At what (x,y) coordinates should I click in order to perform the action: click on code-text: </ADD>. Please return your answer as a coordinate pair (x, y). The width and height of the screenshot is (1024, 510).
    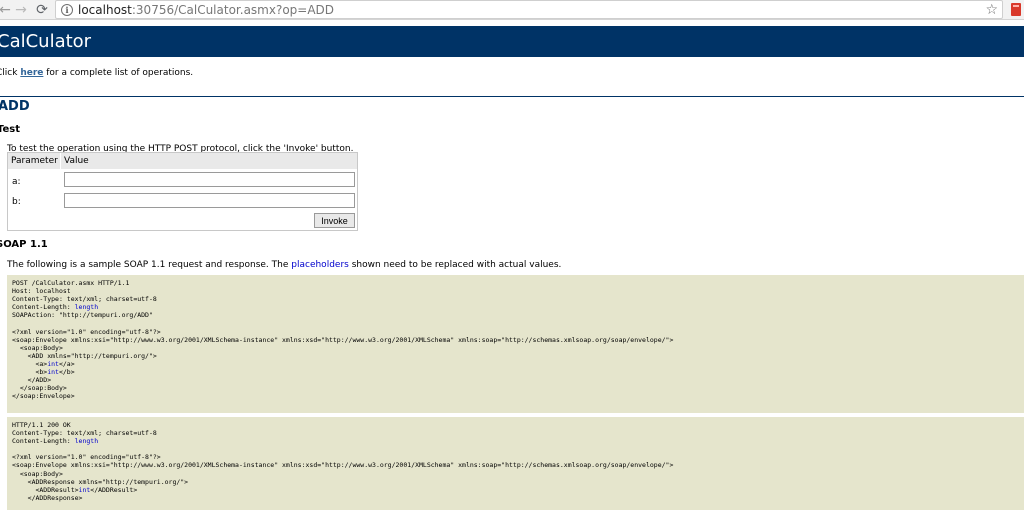
    Looking at the image, I should click on (32, 380).